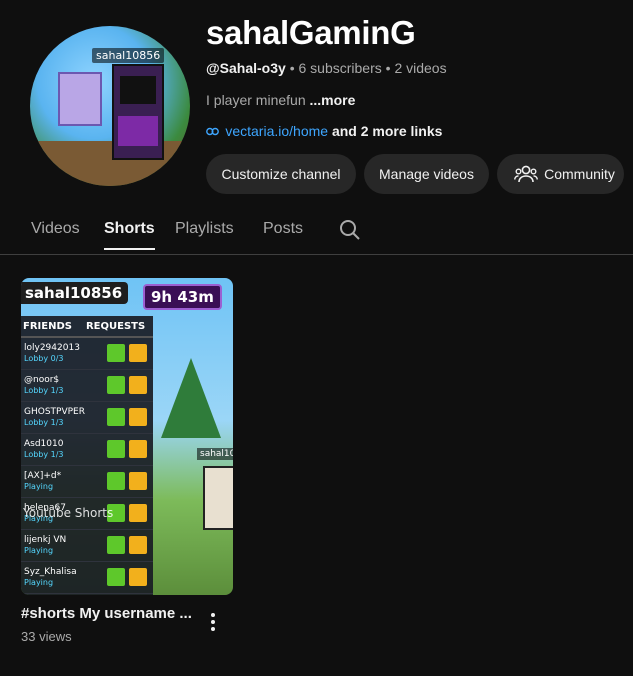 This screenshot has height=676, width=633. What do you see at coordinates (115, 326) in the screenshot?
I see `panel-header-requests: REQUESTS` at bounding box center [115, 326].